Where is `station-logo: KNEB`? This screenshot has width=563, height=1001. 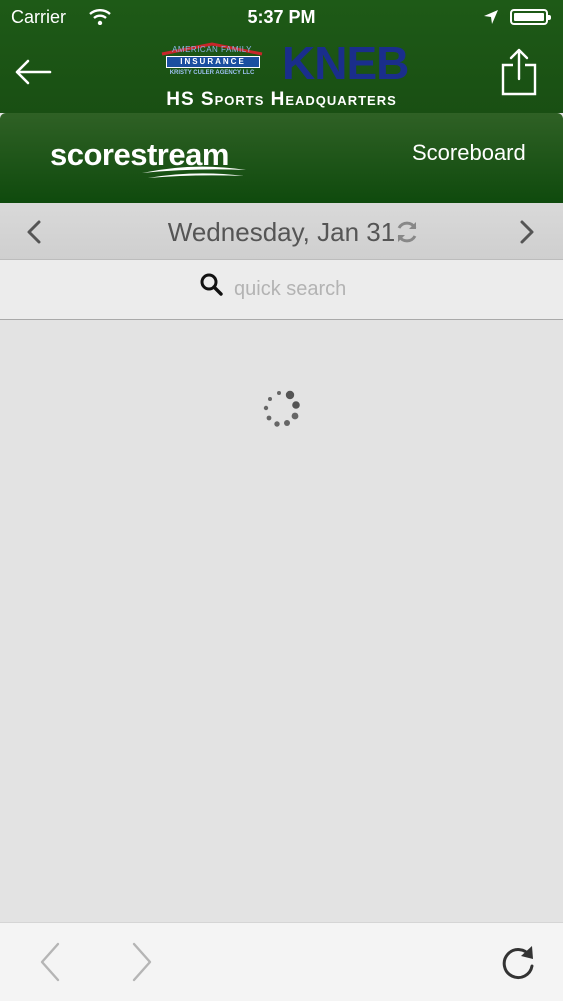 station-logo: KNEB is located at coordinates (345, 63).